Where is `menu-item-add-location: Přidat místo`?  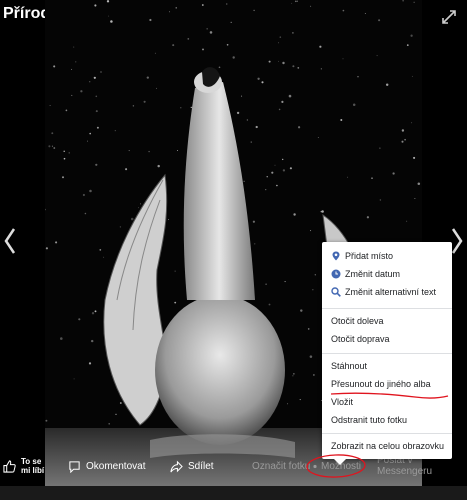 menu-item-add-location: Přidat místo is located at coordinates (387, 256).